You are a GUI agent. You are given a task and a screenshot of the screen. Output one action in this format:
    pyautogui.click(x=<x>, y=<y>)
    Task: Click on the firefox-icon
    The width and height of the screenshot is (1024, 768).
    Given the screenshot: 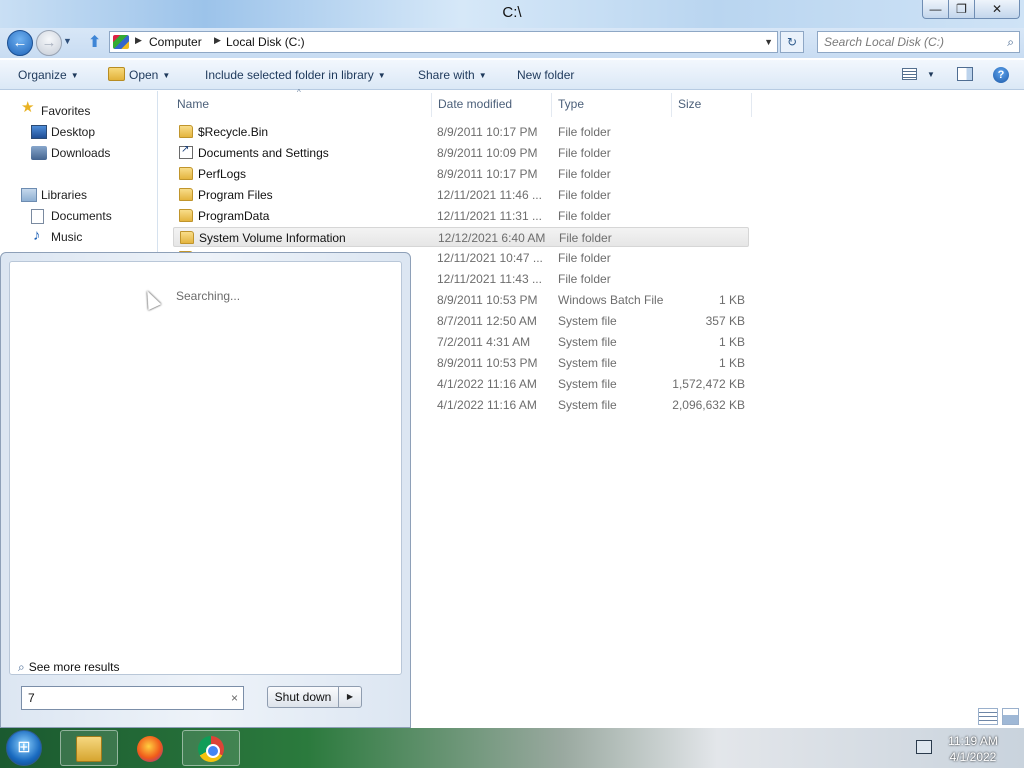 What is the action you would take?
    pyautogui.click(x=150, y=749)
    